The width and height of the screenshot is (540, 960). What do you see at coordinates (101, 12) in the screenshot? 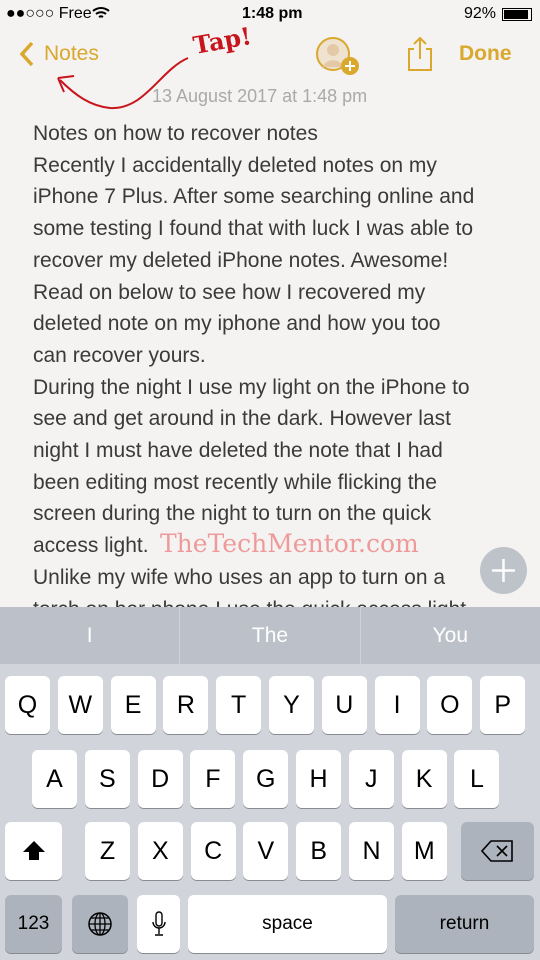
I see `wifi-icon` at bounding box center [101, 12].